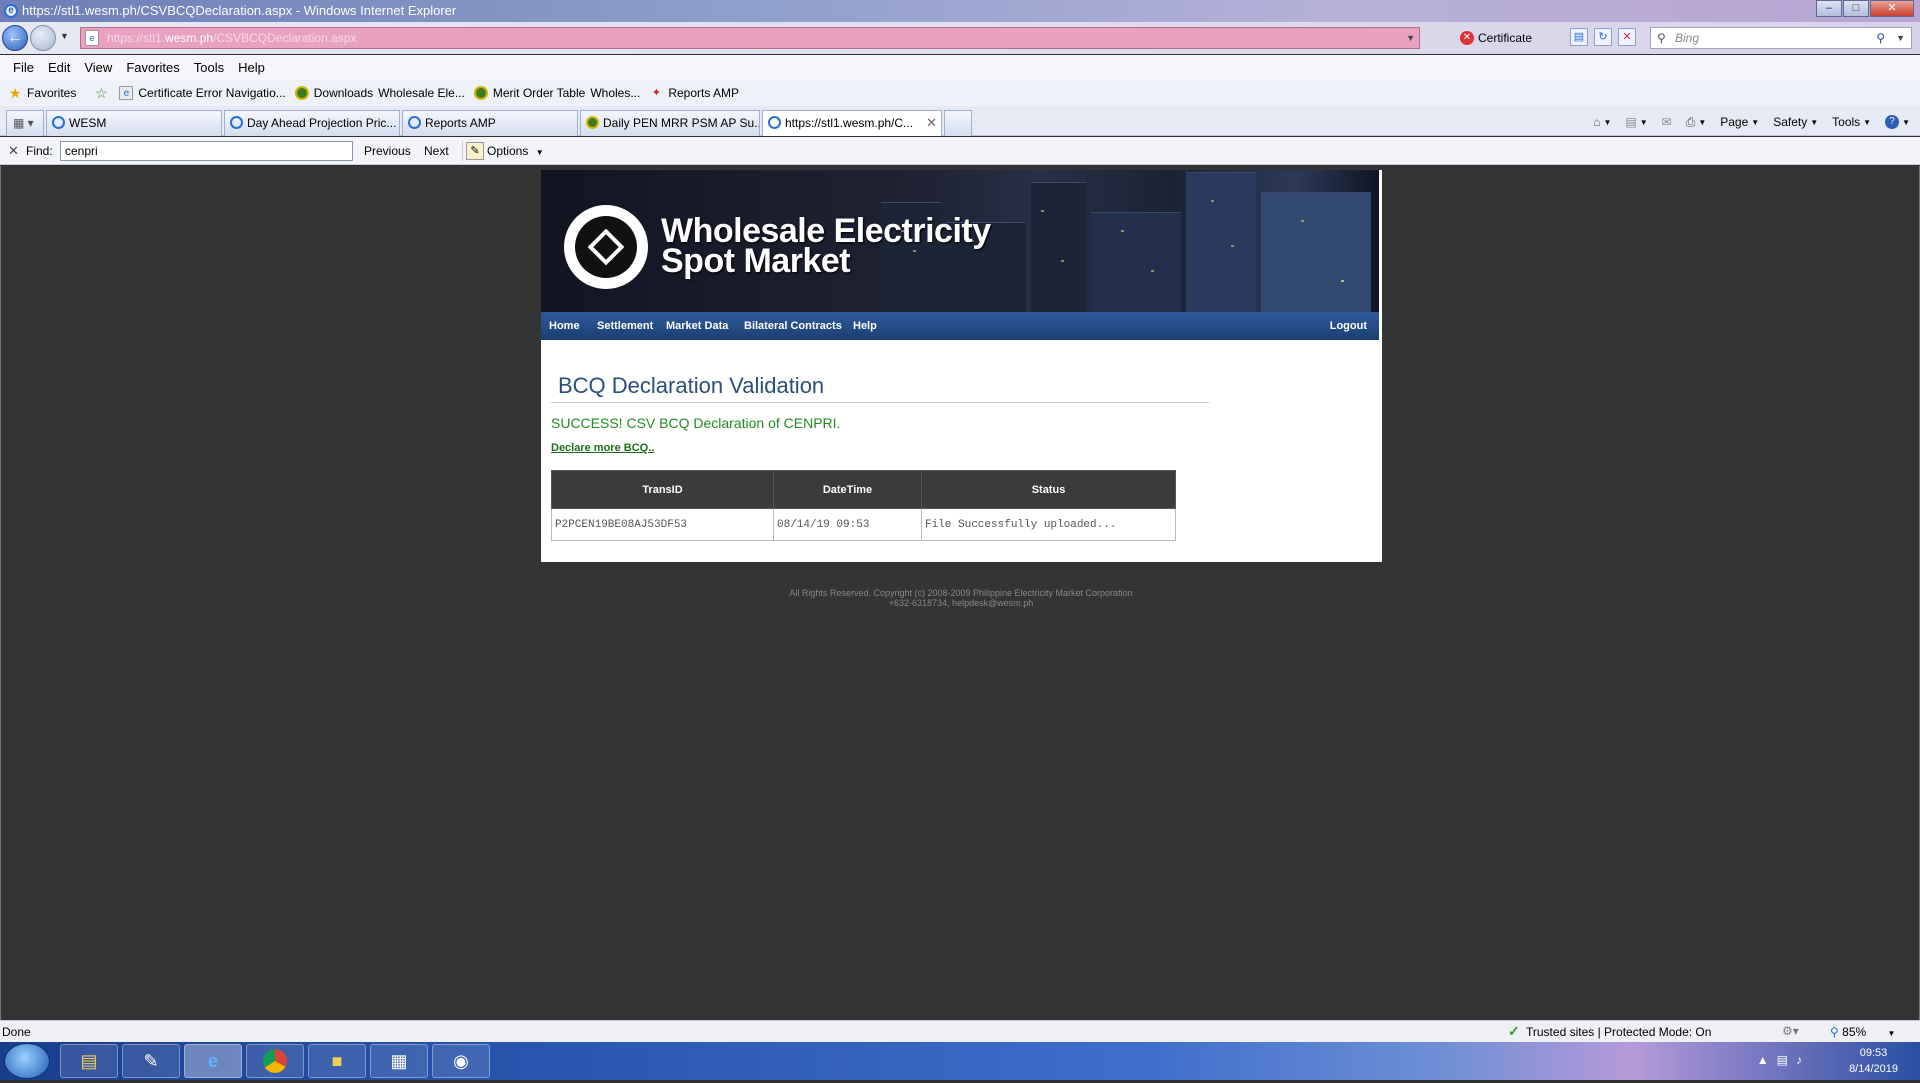 The height and width of the screenshot is (1083, 1920). Describe the element at coordinates (343, 93) in the screenshot. I see `fav-item-label: Downloads` at that location.